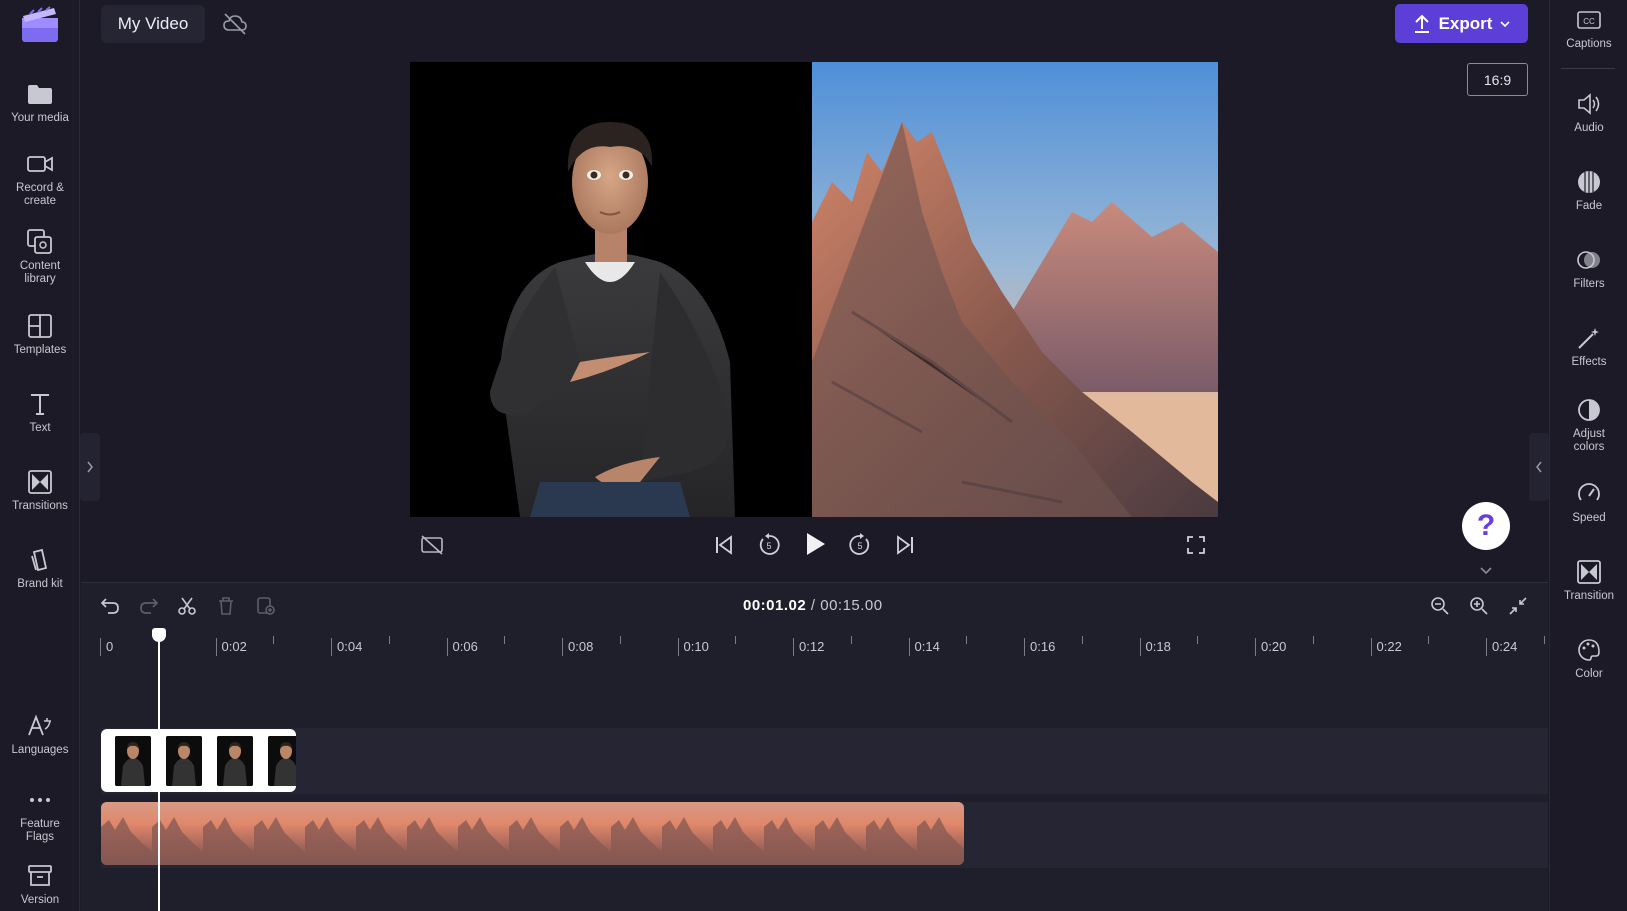 Image resolution: width=1627 pixels, height=911 pixels. I want to click on mountain-preview, so click(1015, 289).